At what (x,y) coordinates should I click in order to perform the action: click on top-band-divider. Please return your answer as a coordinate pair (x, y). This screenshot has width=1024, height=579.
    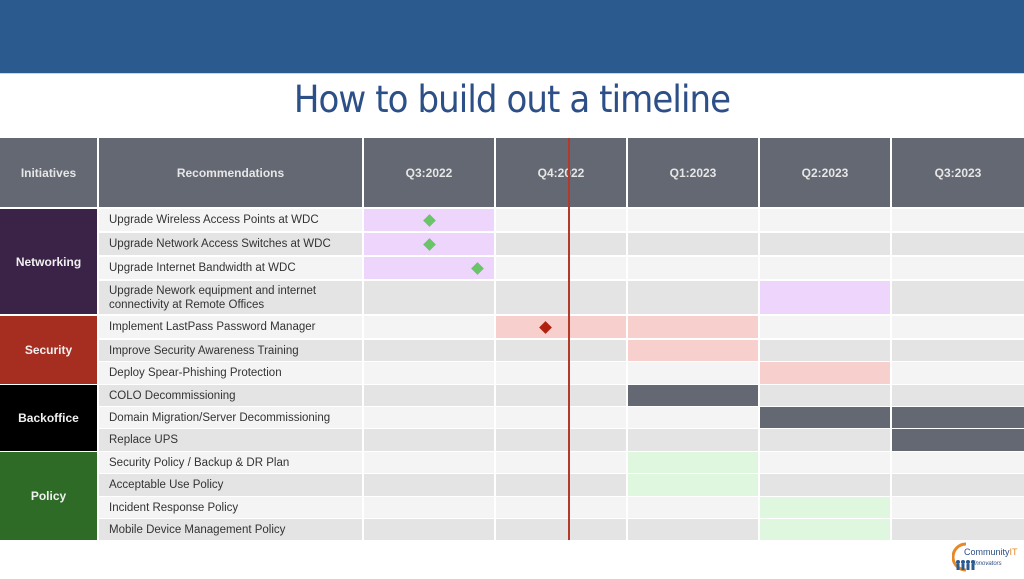
    Looking at the image, I should click on (512, 73).